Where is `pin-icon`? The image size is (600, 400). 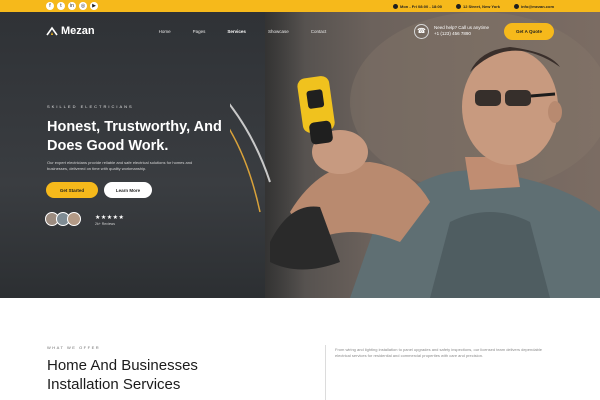 pin-icon is located at coordinates (458, 6).